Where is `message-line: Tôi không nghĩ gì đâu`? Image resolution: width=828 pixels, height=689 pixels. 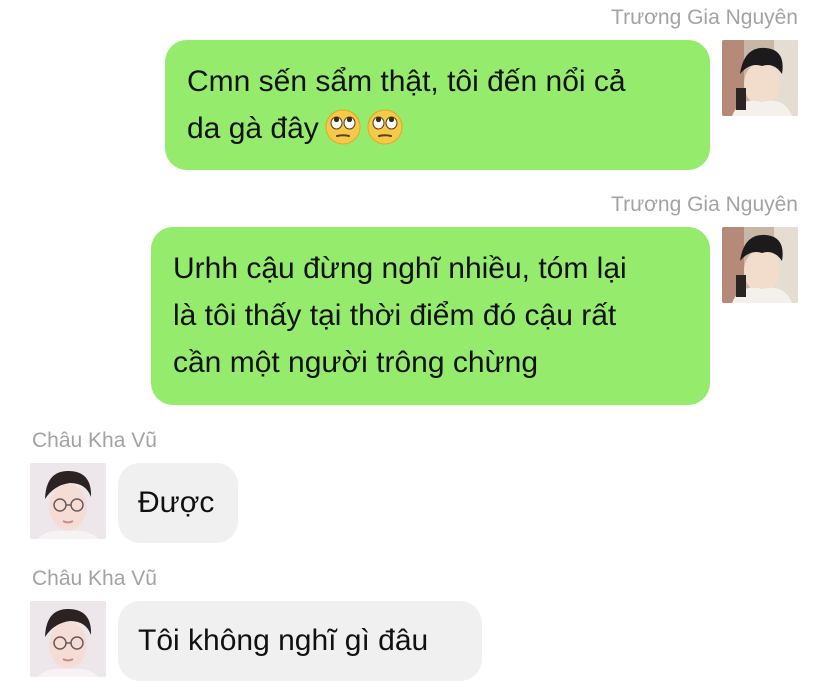
message-line: Tôi không nghĩ gì đâu is located at coordinates (283, 640).